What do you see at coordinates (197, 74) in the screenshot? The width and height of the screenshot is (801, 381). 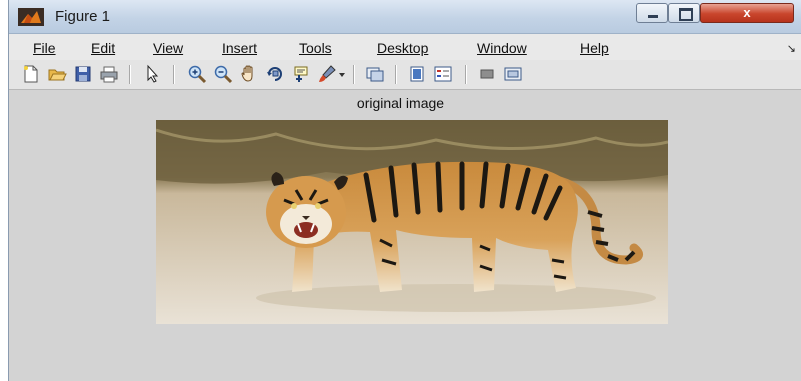 I see `zoom-in-icon` at bounding box center [197, 74].